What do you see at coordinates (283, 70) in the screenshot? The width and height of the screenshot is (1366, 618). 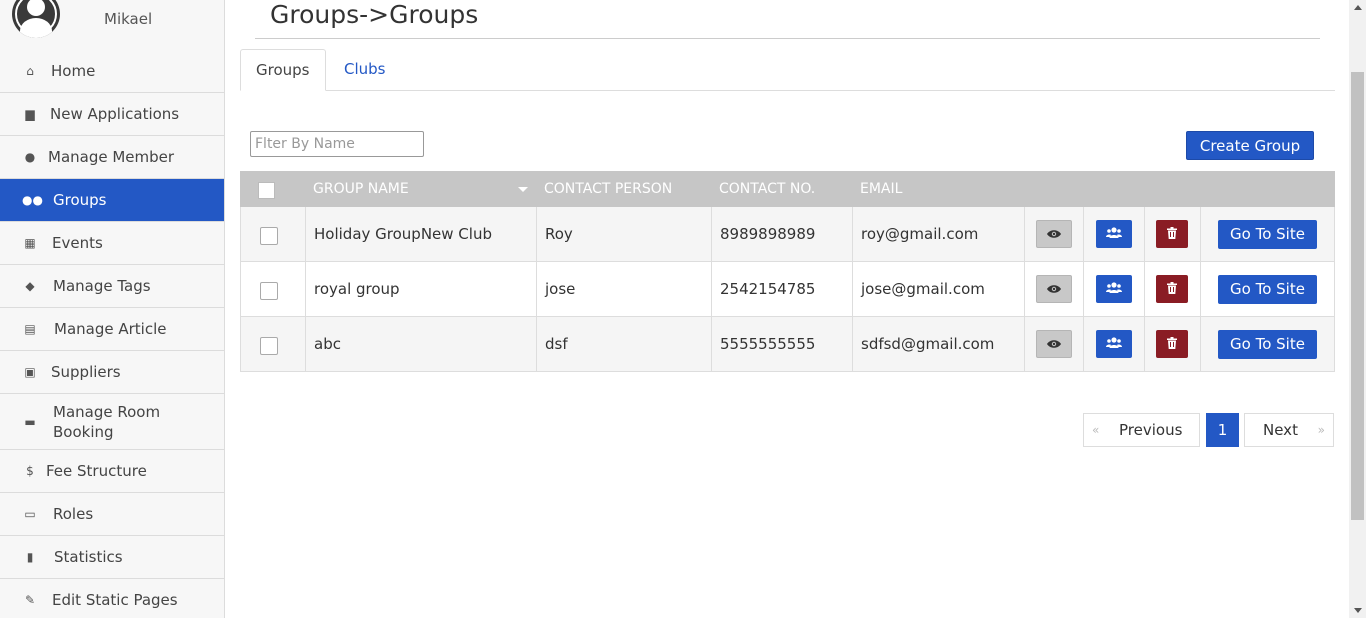 I see `tab-groups: Groups` at bounding box center [283, 70].